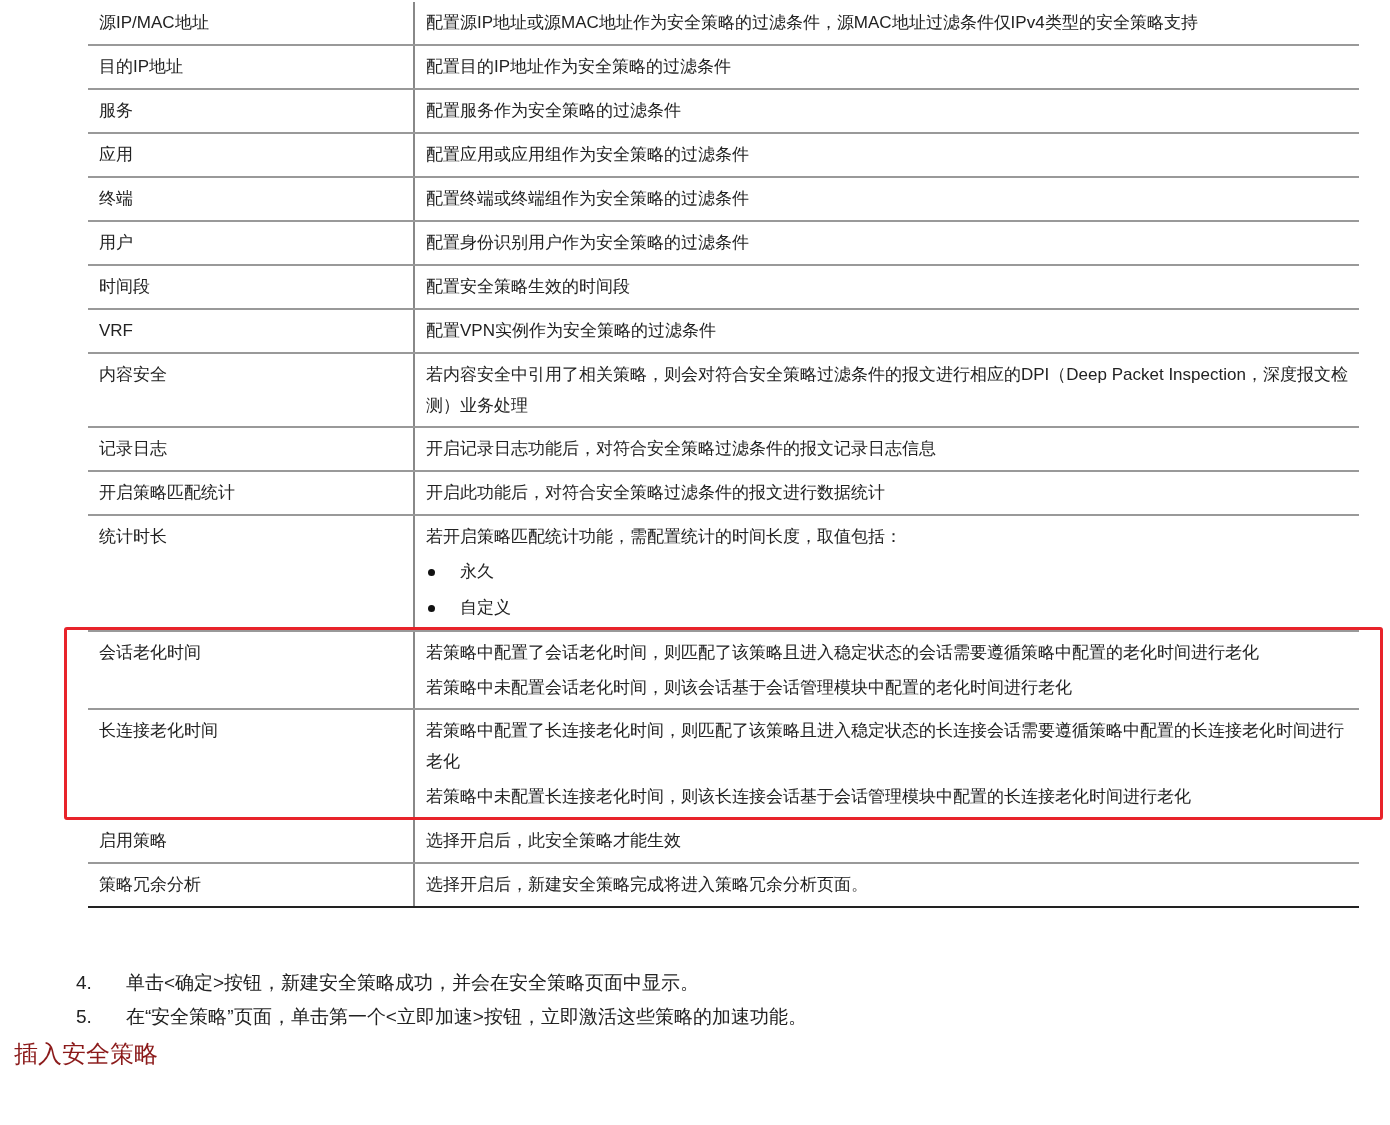 Image resolution: width=1390 pixels, height=1125 pixels. What do you see at coordinates (885, 746) in the screenshot?
I see `table-cell-text: 若策略中配置了长连接老化时间，则匹配了该策略且进入稳定状态的长连接会话需要遵循策略中配置的长连接老化时间进行老化` at bounding box center [885, 746].